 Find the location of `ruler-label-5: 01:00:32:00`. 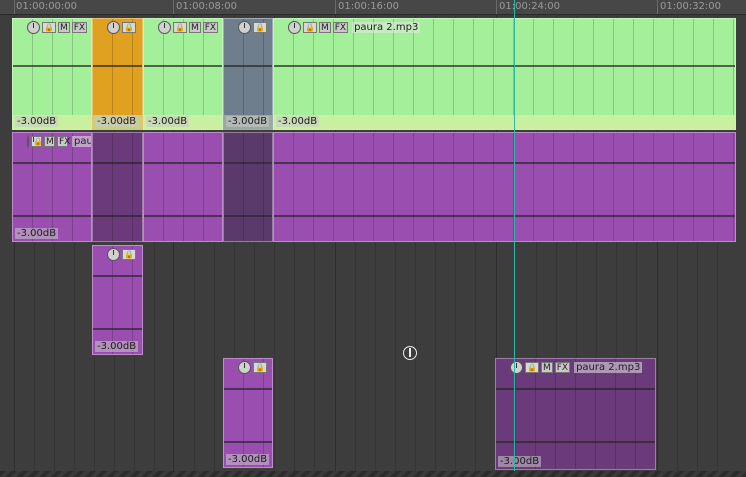

ruler-label-5: 01:00:32:00 is located at coordinates (691, 6).